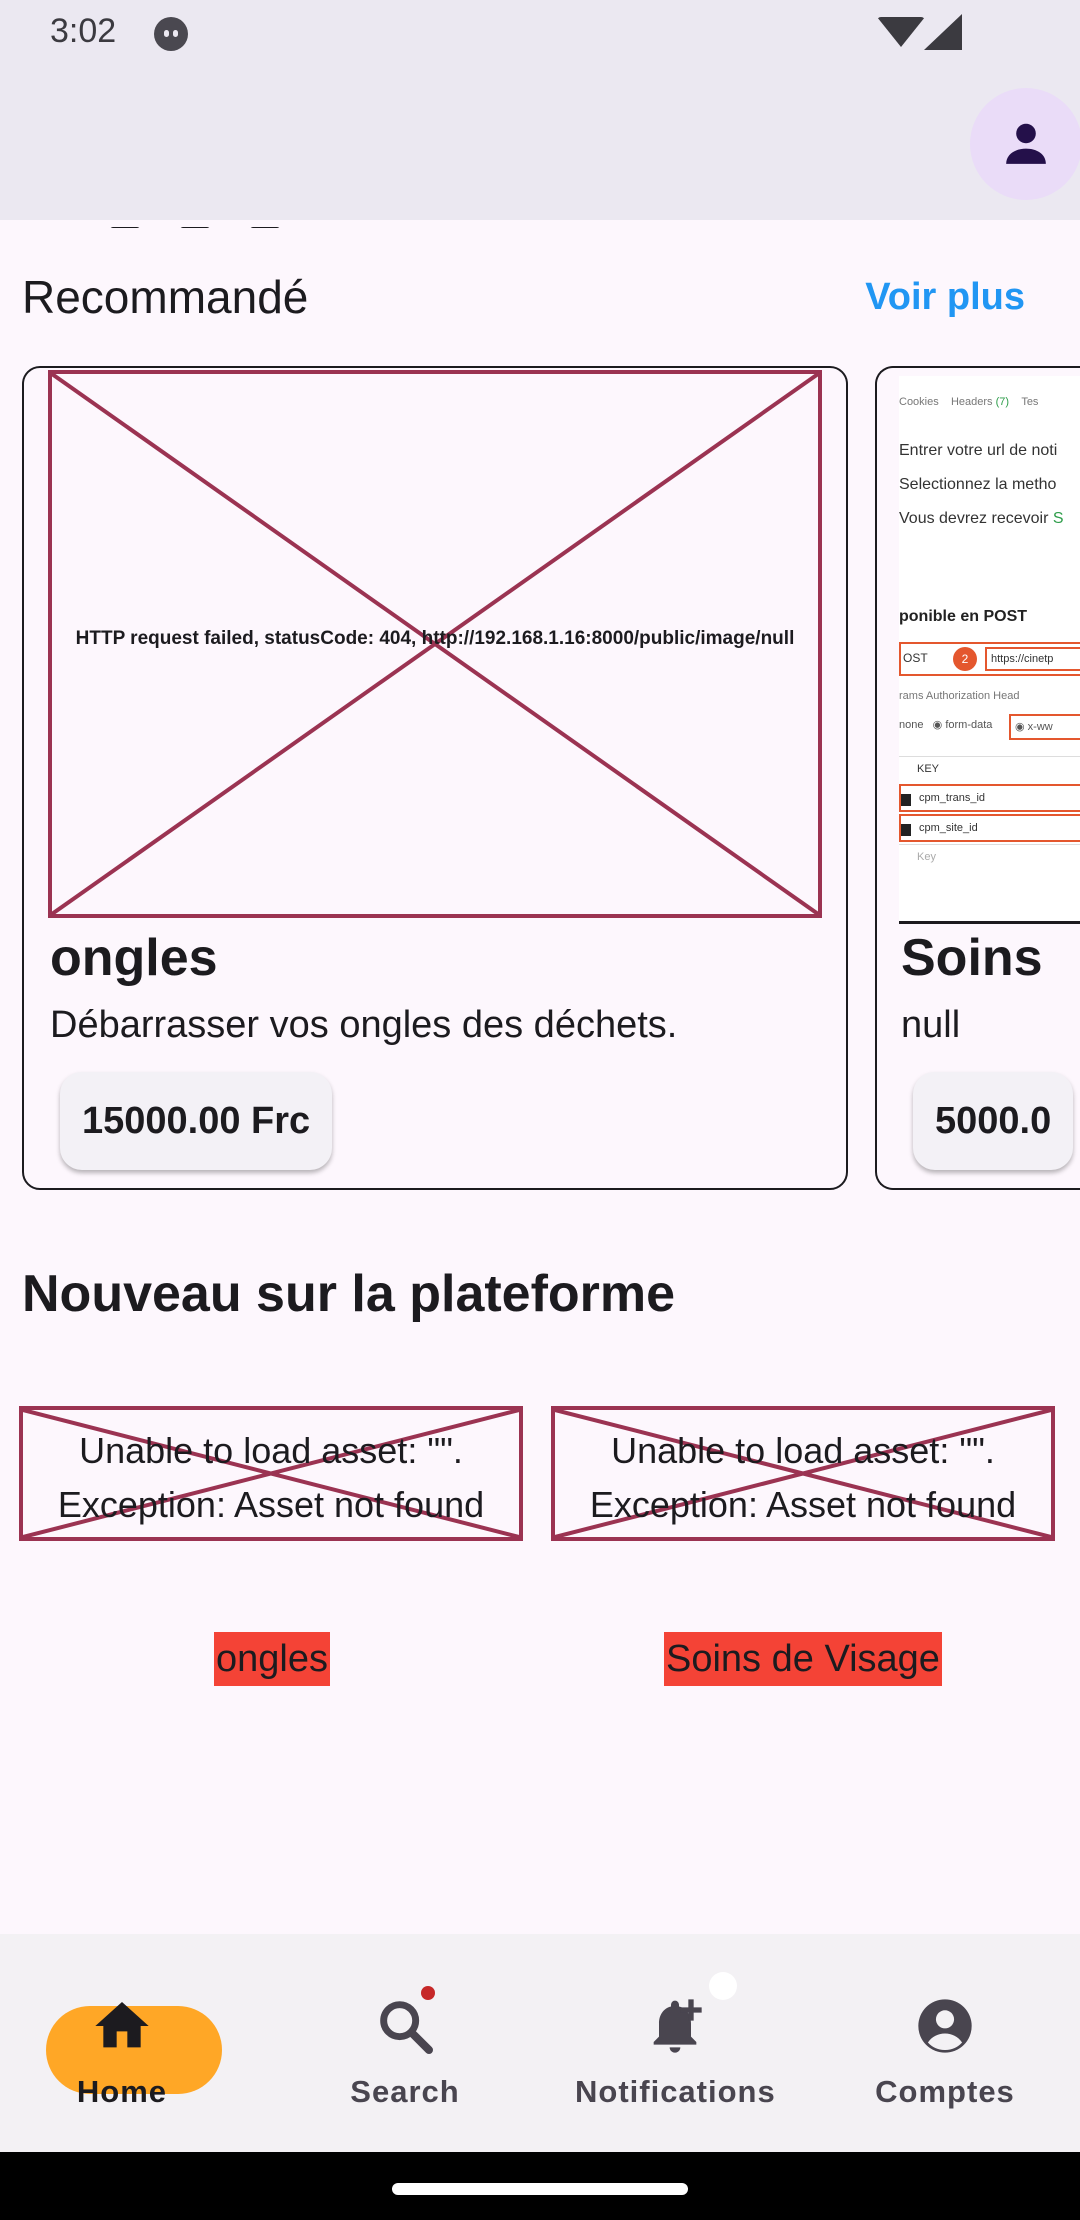 This screenshot has width=1080, height=2220. I want to click on search-icon, so click(406, 2027).